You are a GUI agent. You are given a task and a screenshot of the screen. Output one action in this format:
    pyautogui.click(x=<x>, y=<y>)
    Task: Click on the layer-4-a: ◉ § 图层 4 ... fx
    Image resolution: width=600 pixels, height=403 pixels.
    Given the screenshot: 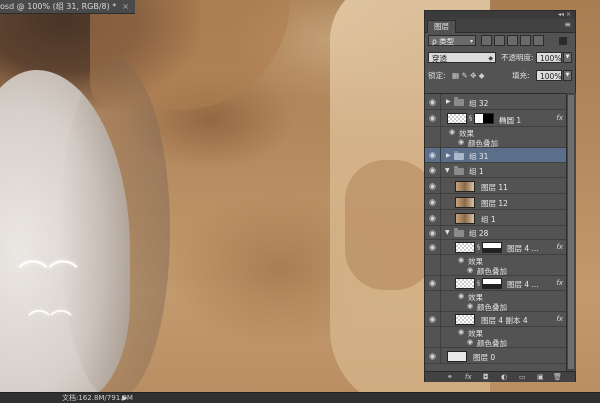 What is the action you would take?
    pyautogui.click(x=495, y=247)
    